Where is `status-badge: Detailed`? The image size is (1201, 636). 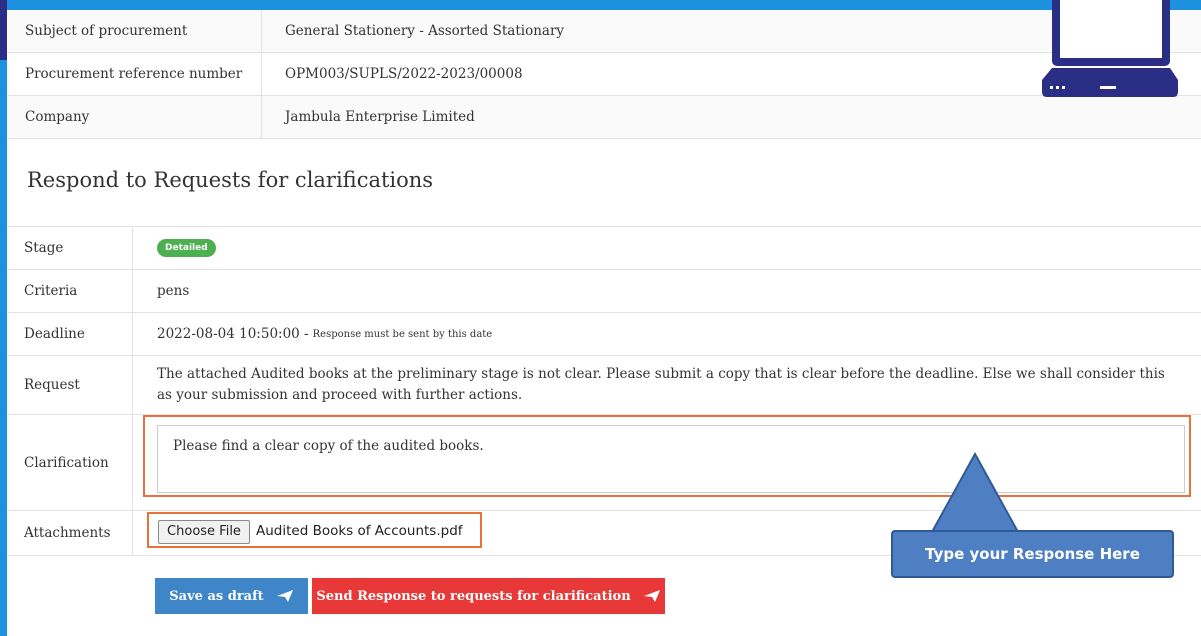 status-badge: Detailed is located at coordinates (186, 248).